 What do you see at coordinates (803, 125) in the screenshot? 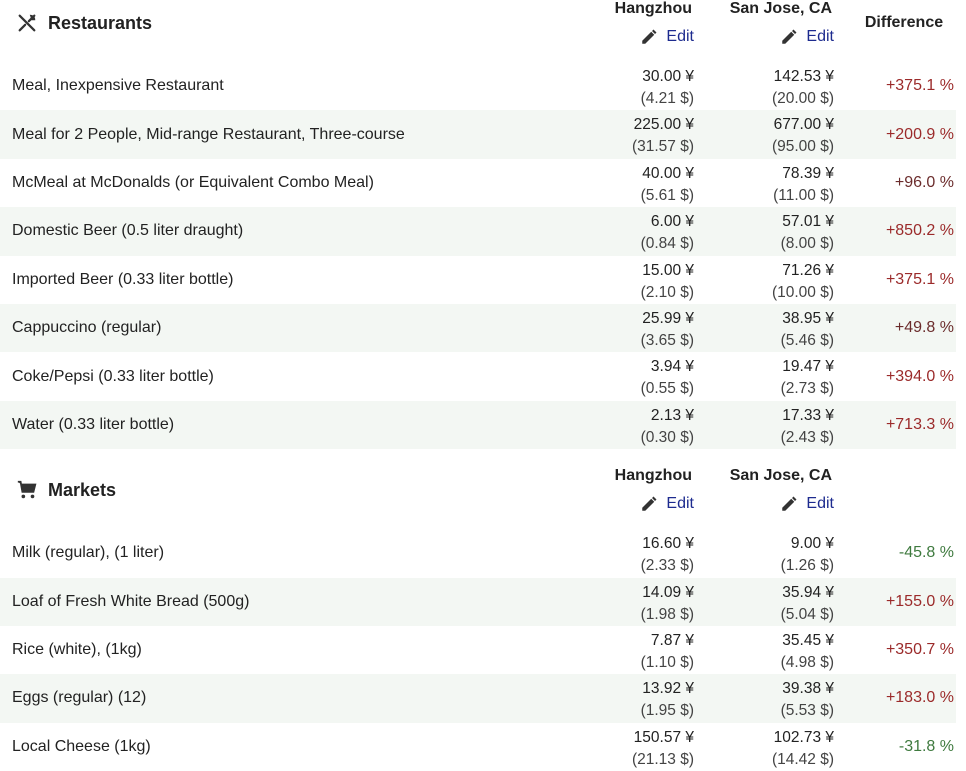
I see `city2-price-cny: 677.00 ¥` at bounding box center [803, 125].